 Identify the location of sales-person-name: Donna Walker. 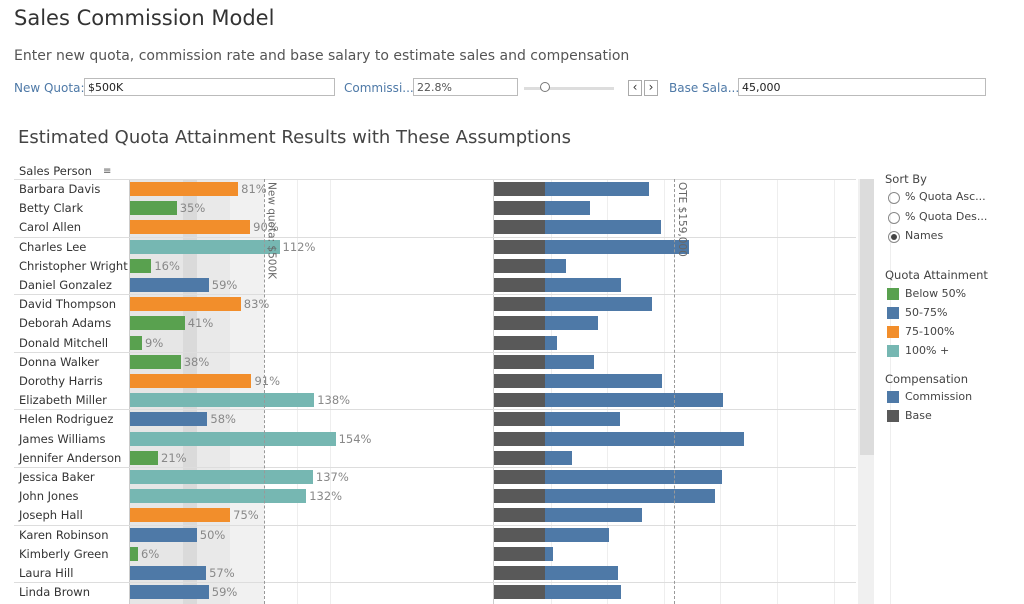
(59, 362).